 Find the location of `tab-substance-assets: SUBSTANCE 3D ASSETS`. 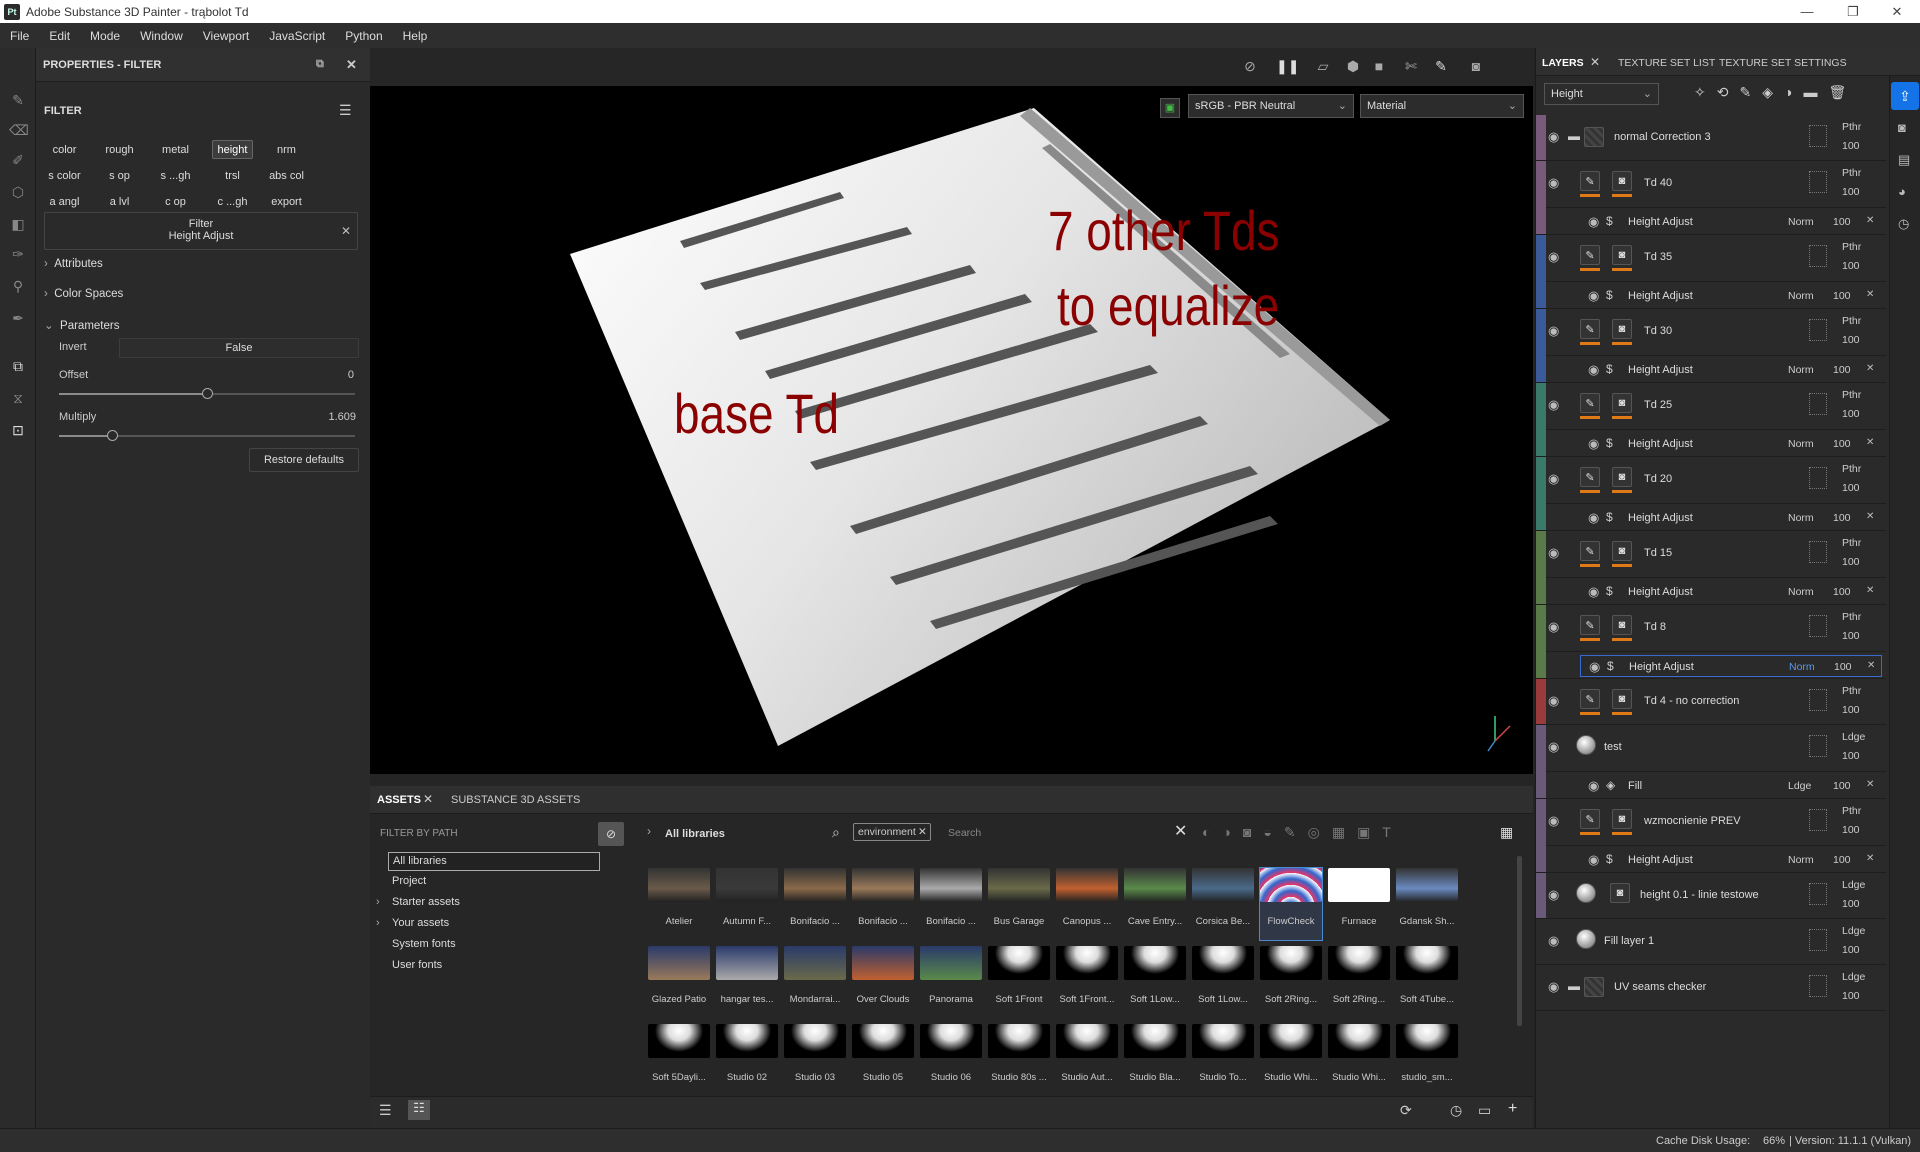

tab-substance-assets: SUBSTANCE 3D ASSETS is located at coordinates (515, 800).